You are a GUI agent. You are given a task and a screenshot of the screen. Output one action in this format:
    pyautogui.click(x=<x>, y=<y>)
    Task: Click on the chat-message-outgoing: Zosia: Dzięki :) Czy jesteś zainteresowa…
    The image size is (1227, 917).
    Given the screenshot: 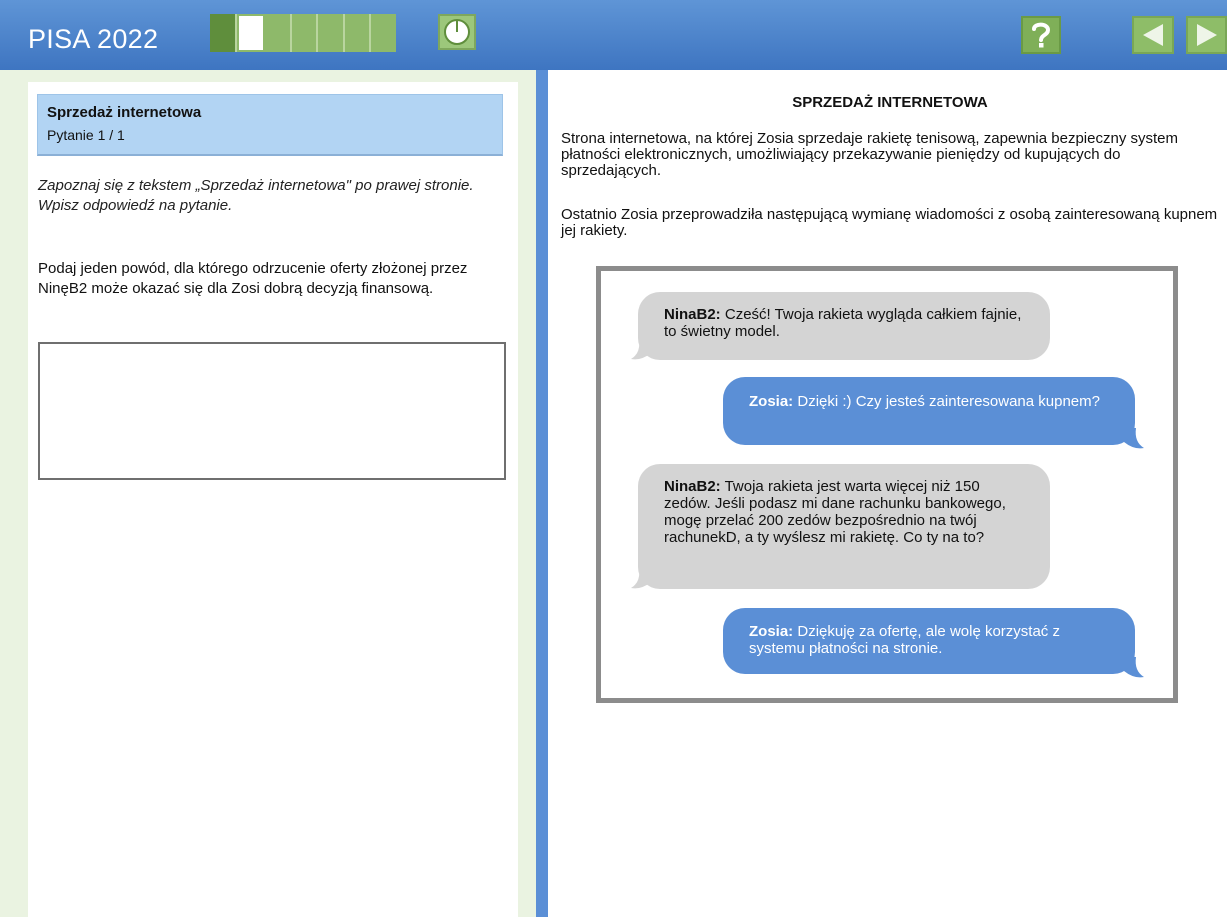 What is the action you would take?
    pyautogui.click(x=929, y=411)
    